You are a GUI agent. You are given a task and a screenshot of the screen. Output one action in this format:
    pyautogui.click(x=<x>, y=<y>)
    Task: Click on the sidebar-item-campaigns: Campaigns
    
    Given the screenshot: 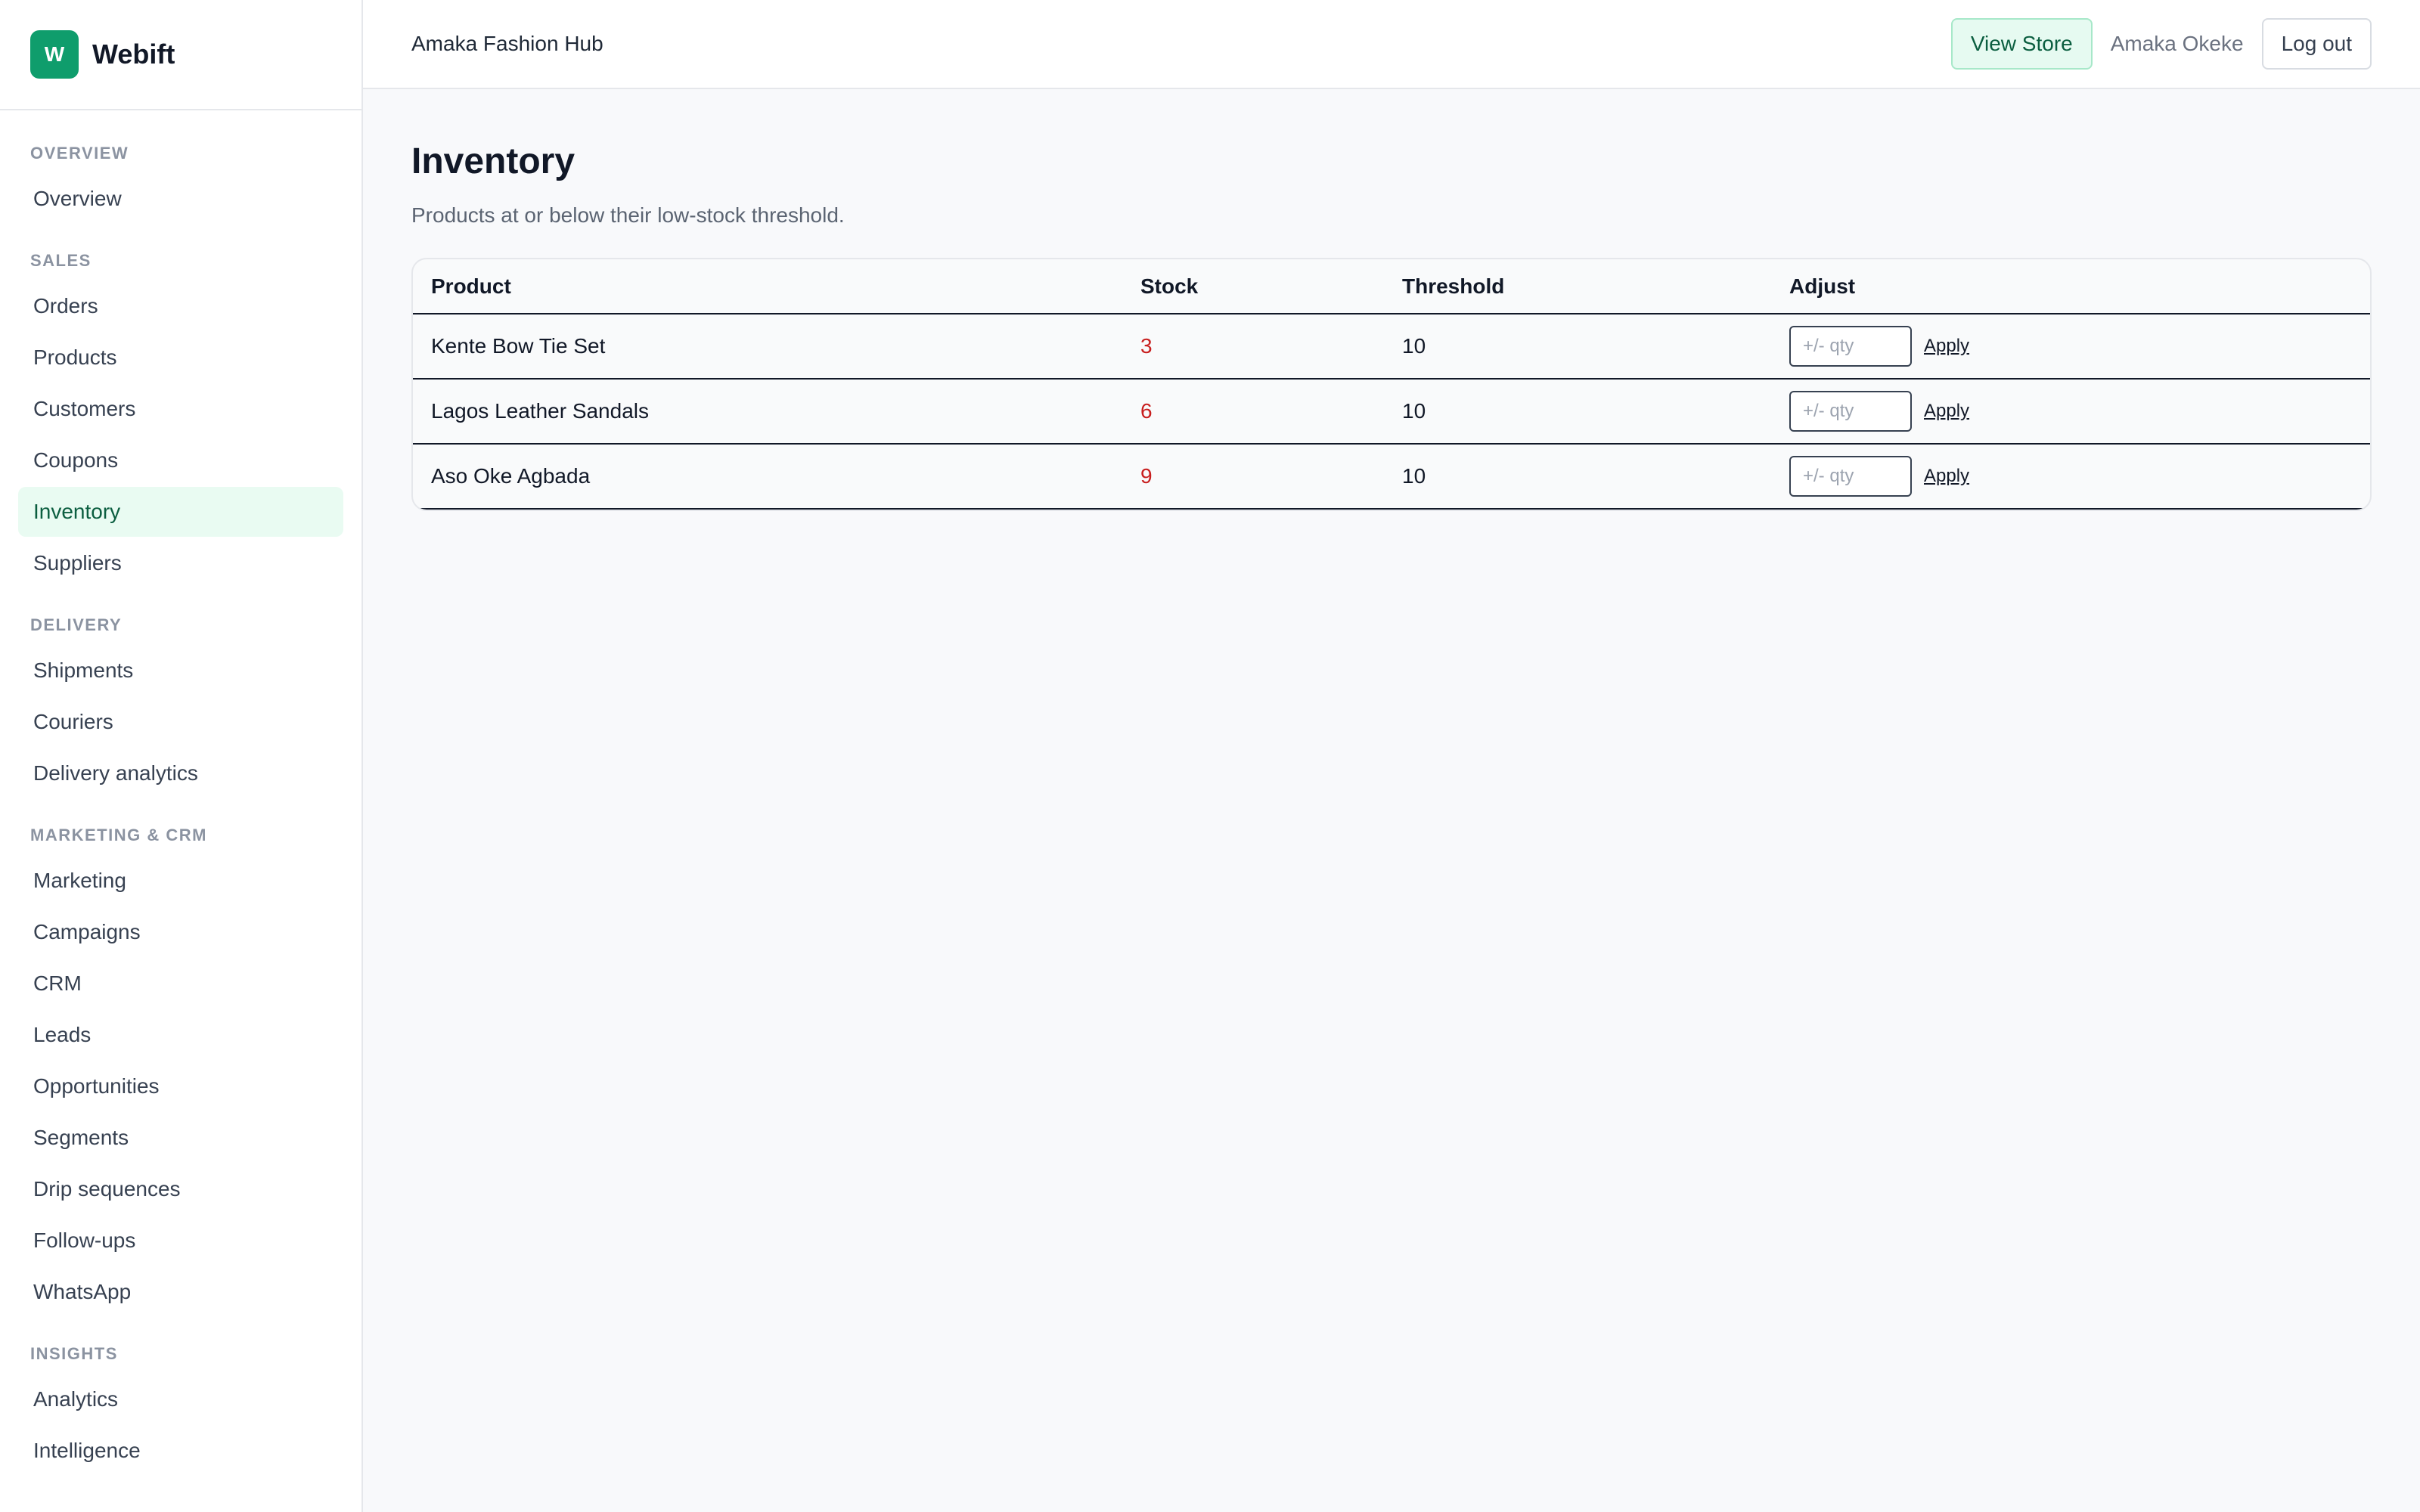 What is the action you would take?
    pyautogui.click(x=180, y=932)
    